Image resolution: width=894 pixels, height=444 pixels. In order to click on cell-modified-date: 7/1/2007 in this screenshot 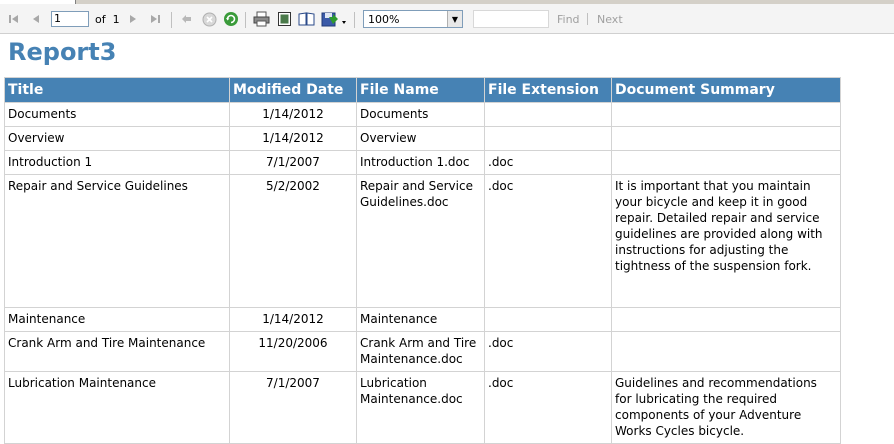, I will do `click(293, 162)`.